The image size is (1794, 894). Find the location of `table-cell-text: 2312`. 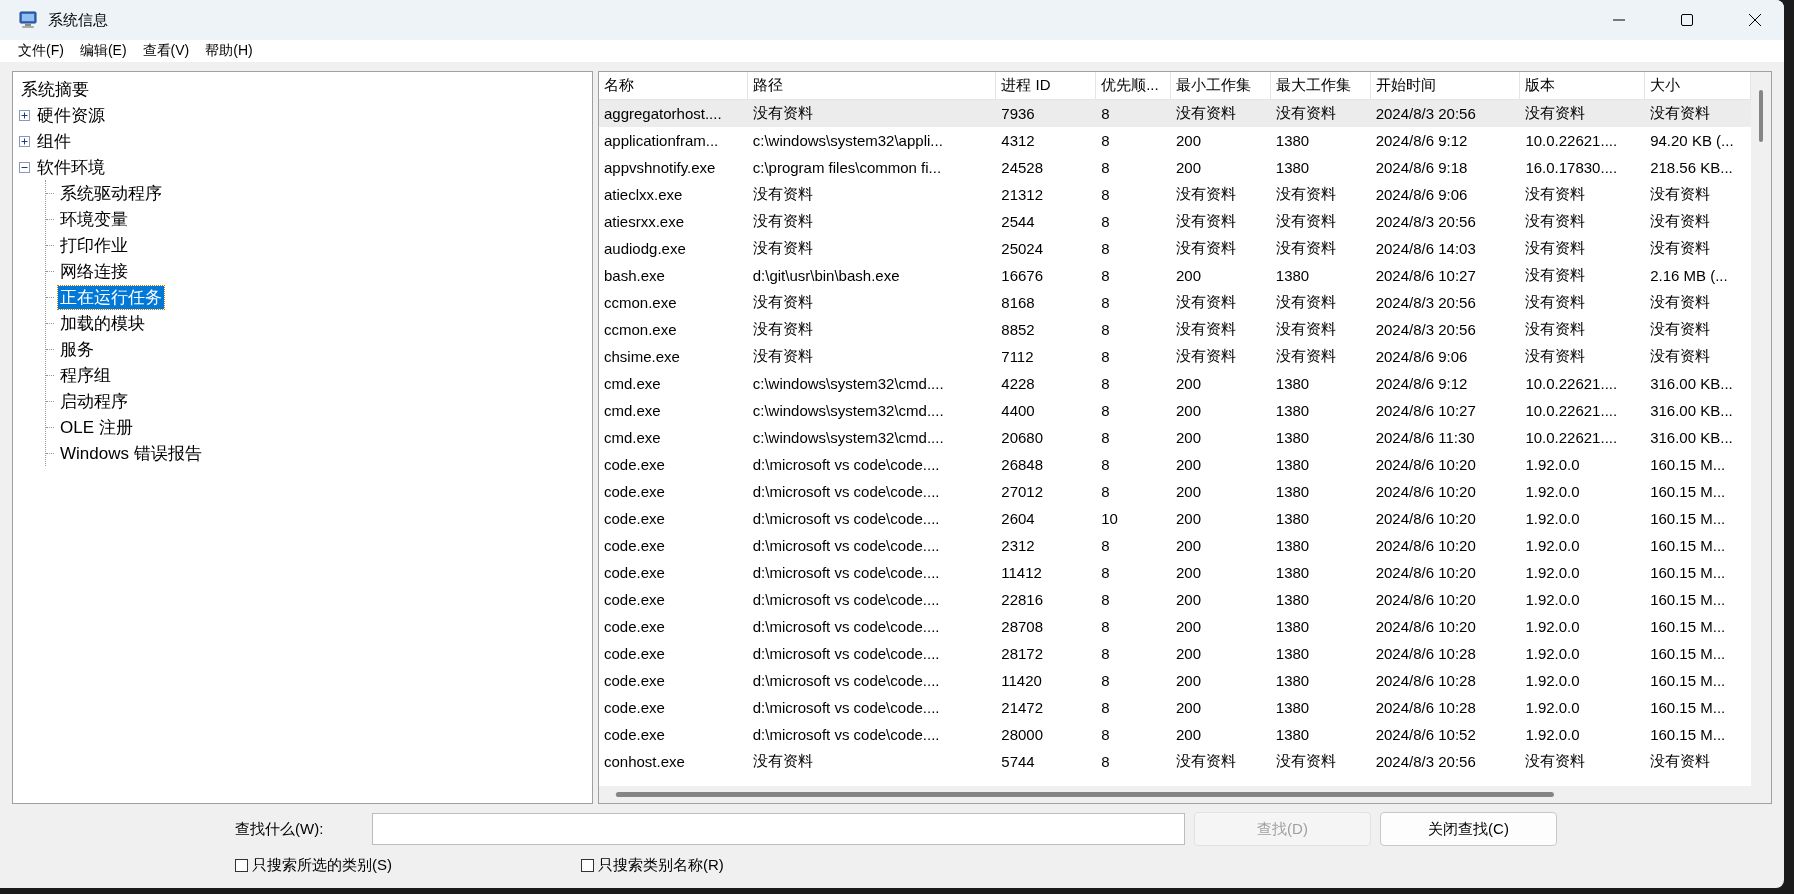

table-cell-text: 2312 is located at coordinates (1018, 545).